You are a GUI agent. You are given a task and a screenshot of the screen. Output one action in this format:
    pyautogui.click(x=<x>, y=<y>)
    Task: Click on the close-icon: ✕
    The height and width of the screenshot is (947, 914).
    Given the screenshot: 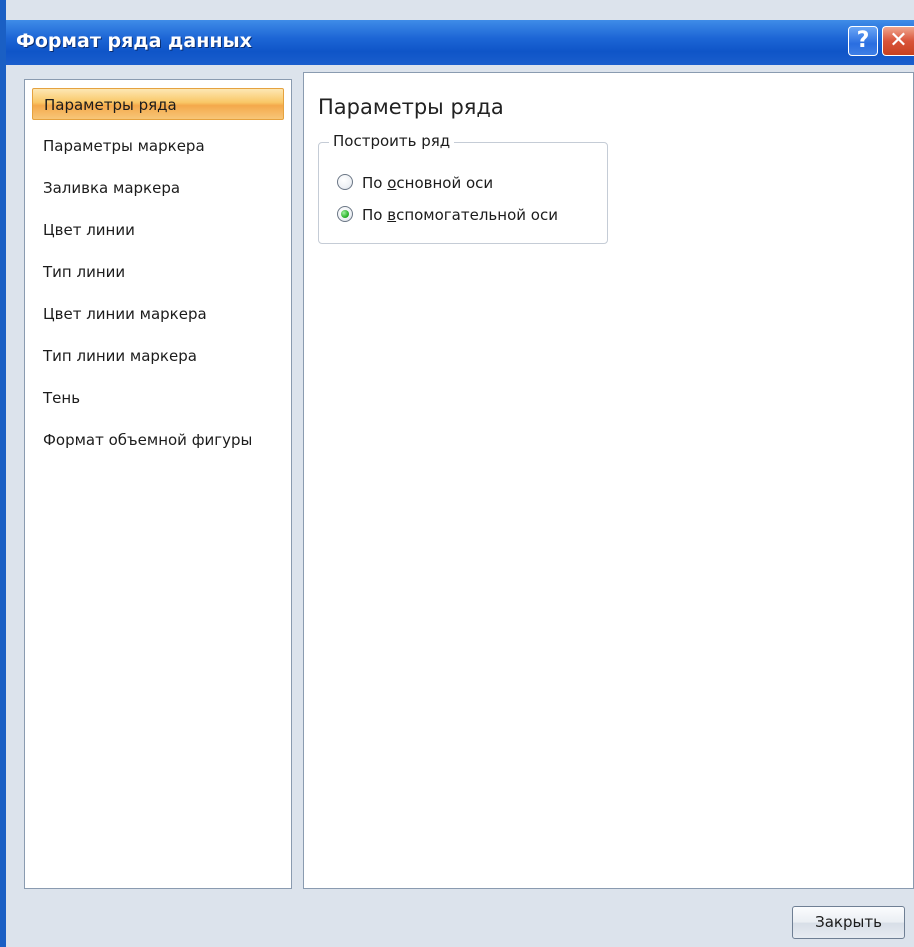 What is the action you would take?
    pyautogui.click(x=898, y=41)
    